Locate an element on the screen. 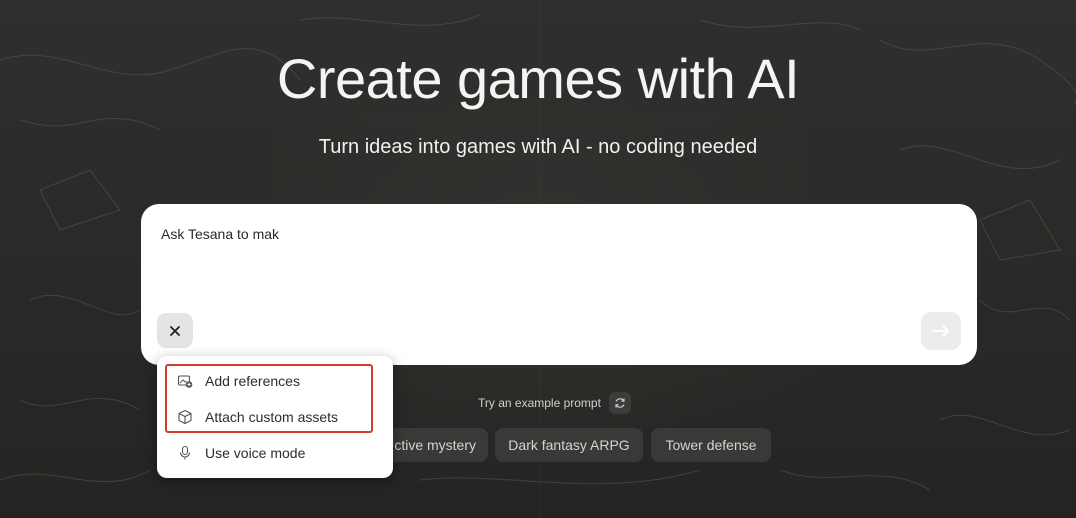 Image resolution: width=1076 pixels, height=518 pixels. microphone-icon is located at coordinates (185, 452).